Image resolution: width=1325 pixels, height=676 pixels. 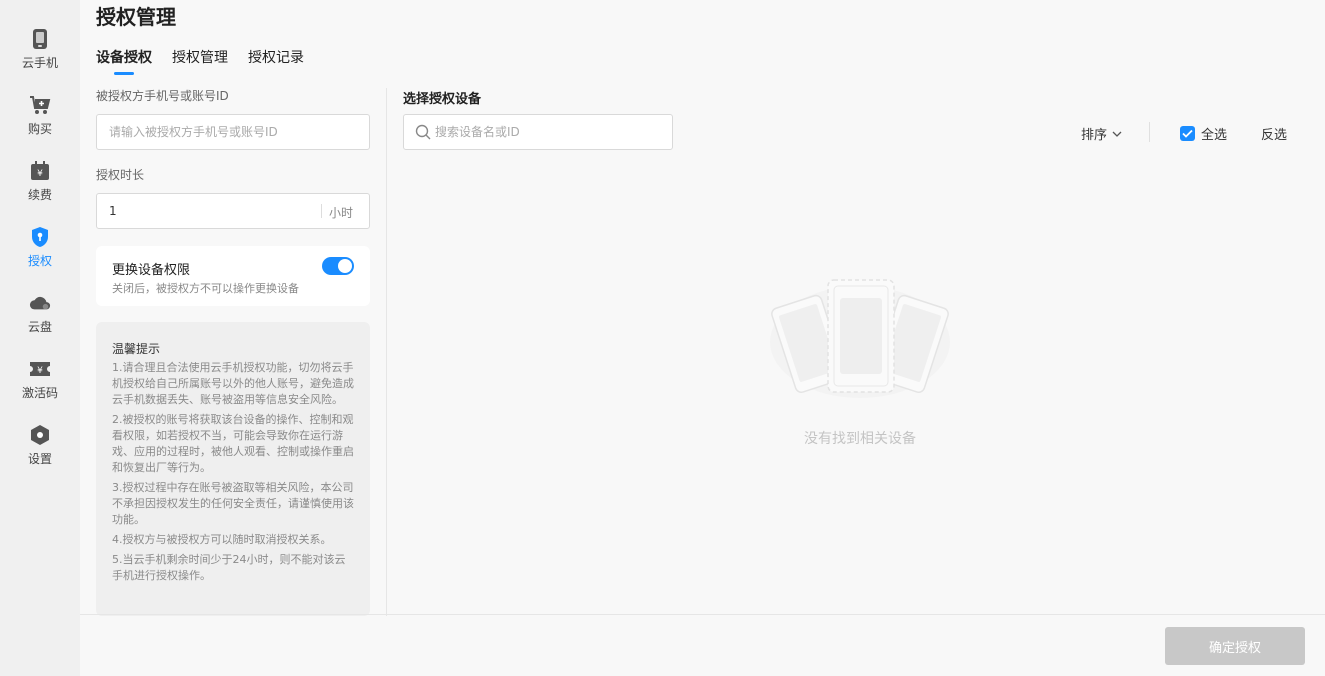 I want to click on sort-button: 排序, so click(x=1101, y=133).